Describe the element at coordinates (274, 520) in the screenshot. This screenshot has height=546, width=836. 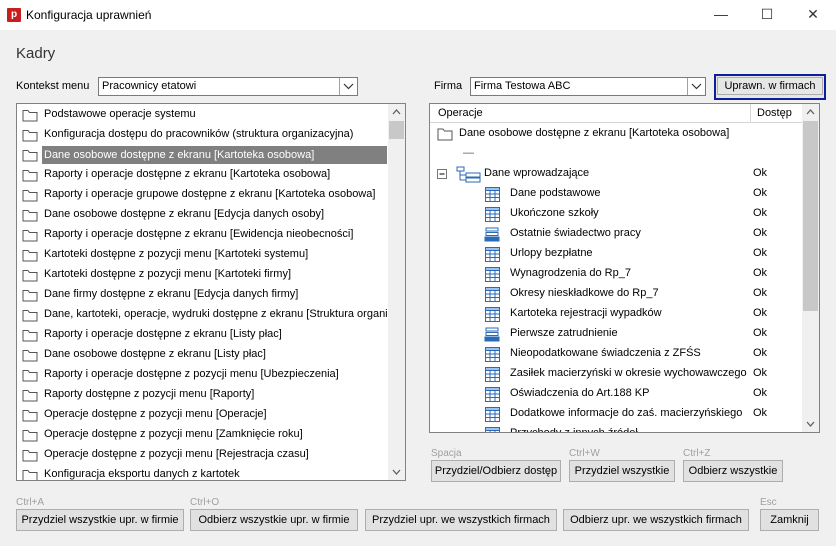
I see `revoke-all-in-firm-button: Odbierz wszystkie upr. w firmie` at that location.